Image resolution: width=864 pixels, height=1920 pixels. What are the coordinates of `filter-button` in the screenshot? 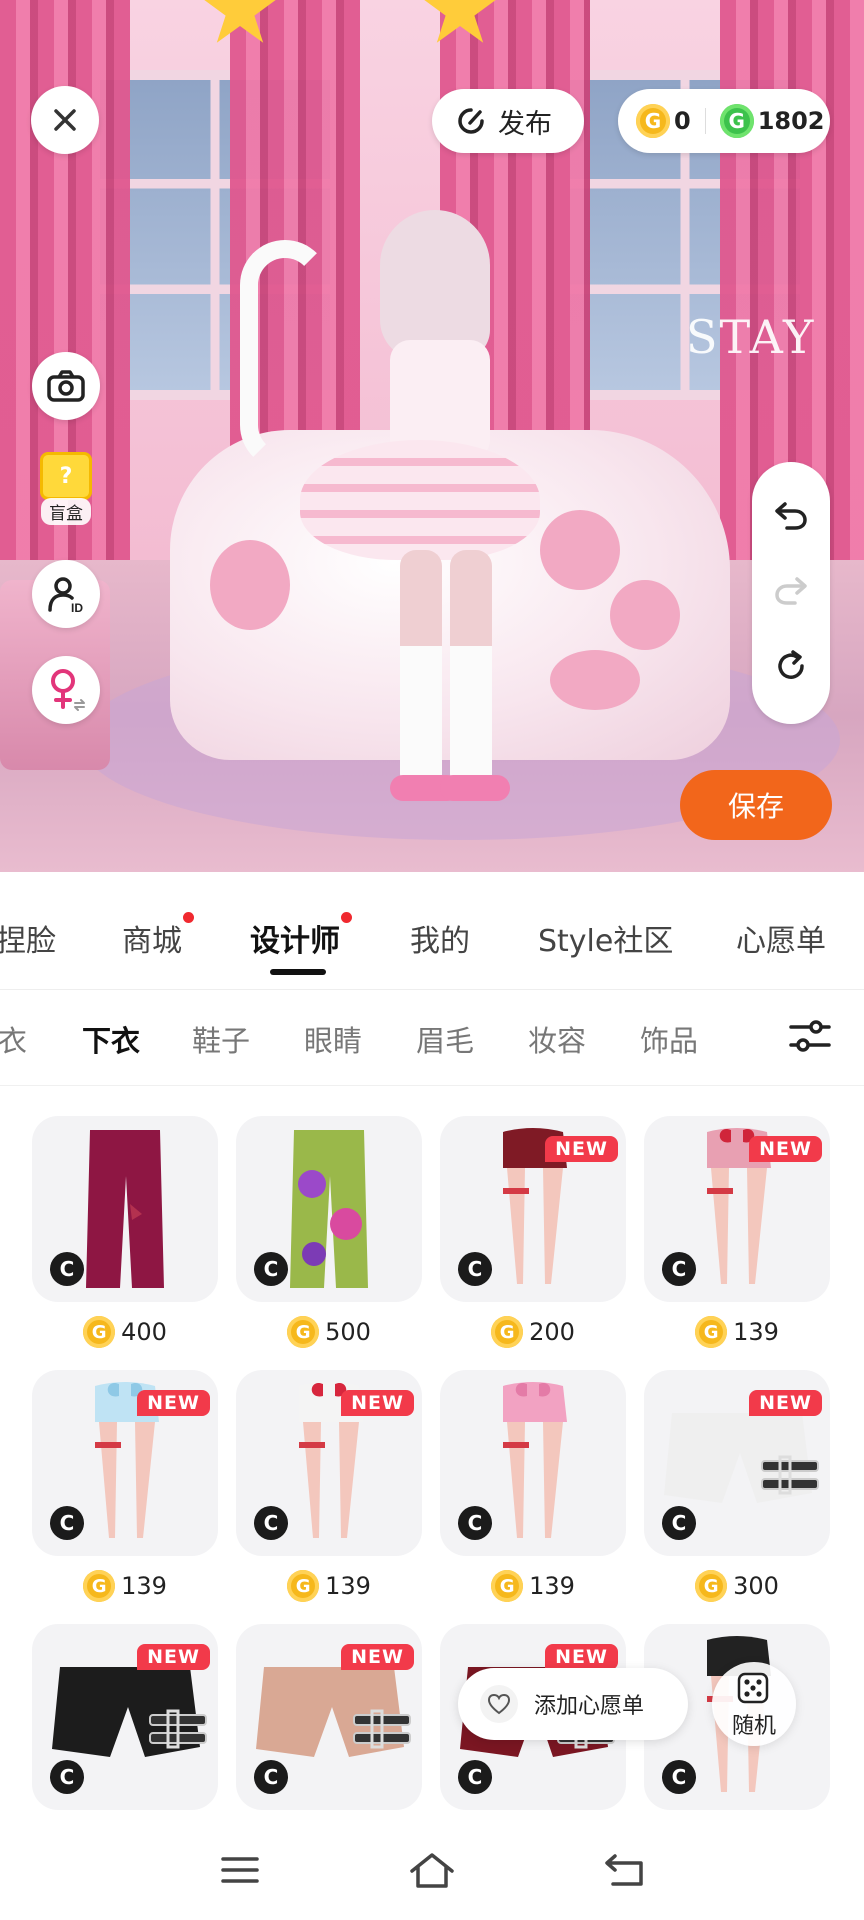 It's located at (810, 1036).